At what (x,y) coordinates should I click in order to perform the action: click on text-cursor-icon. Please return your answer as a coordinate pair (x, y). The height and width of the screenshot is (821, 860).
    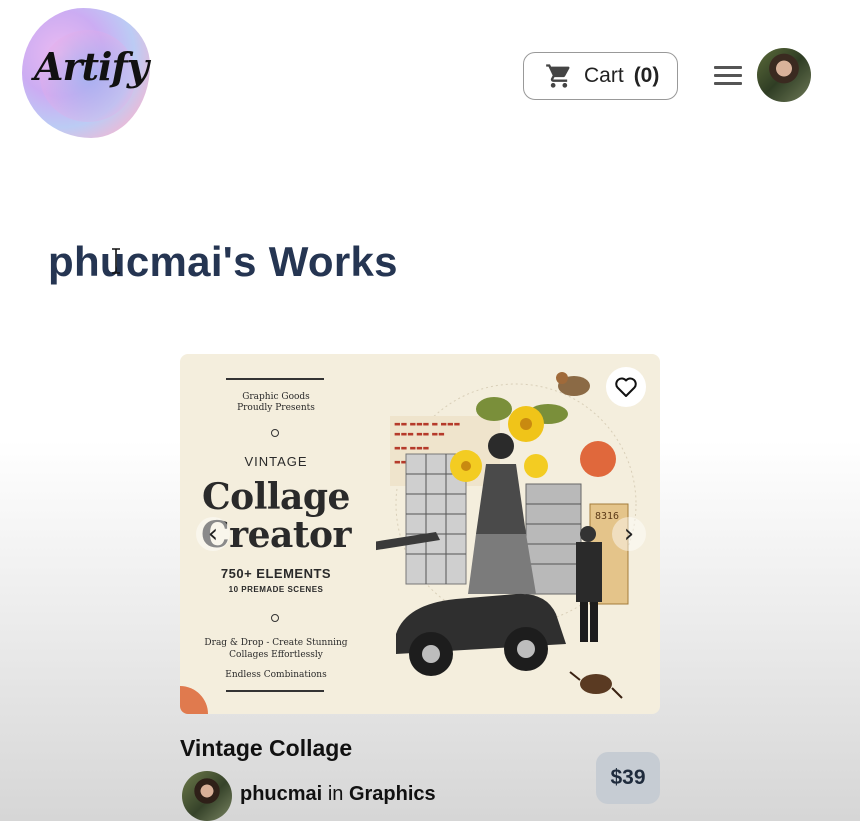
    Looking at the image, I should click on (116, 261).